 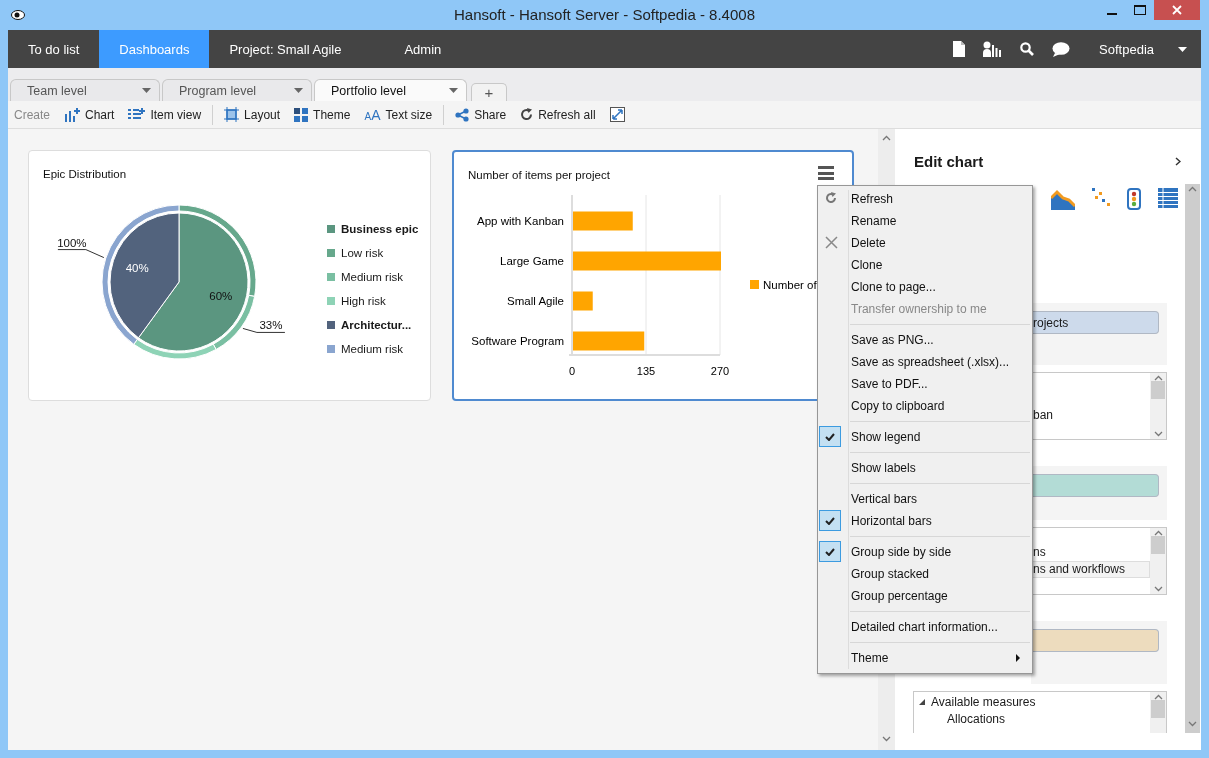 What do you see at coordinates (1090, 569) in the screenshot?
I see `list-row: ns and workflows` at bounding box center [1090, 569].